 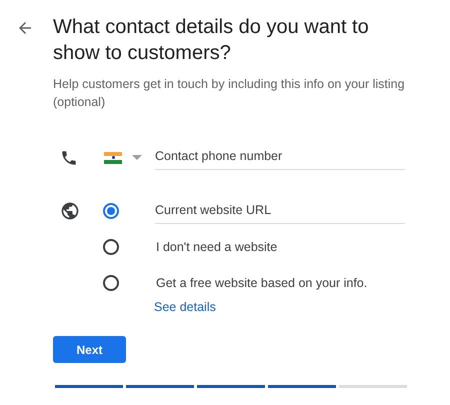 I want to click on option-label: I don't need a website, so click(x=217, y=247).